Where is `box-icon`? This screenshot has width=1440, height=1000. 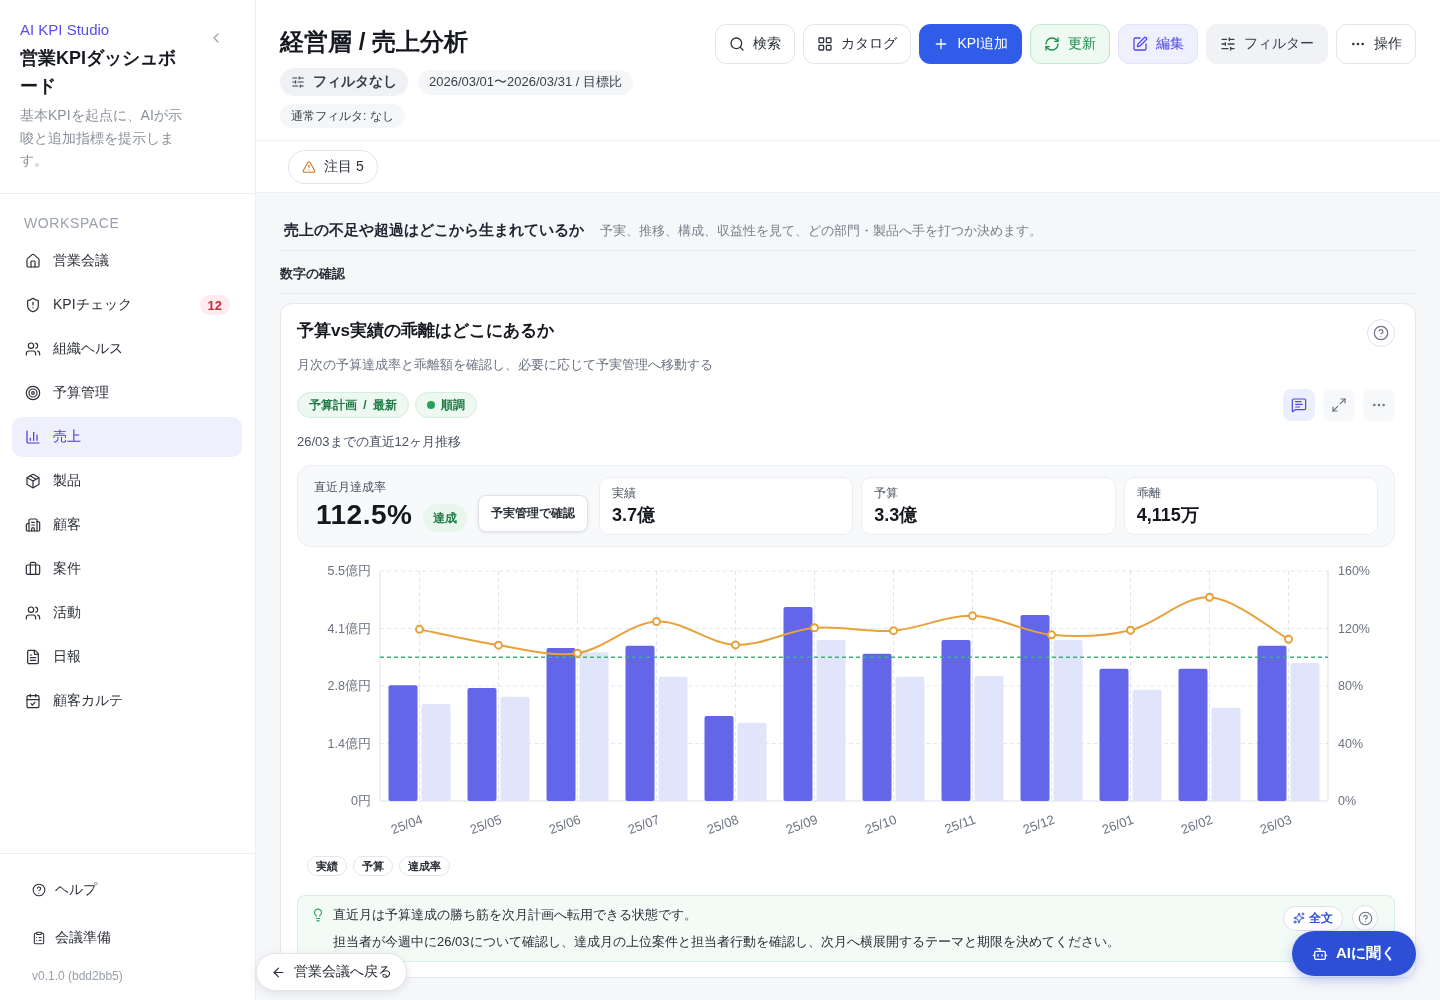
box-icon is located at coordinates (33, 481).